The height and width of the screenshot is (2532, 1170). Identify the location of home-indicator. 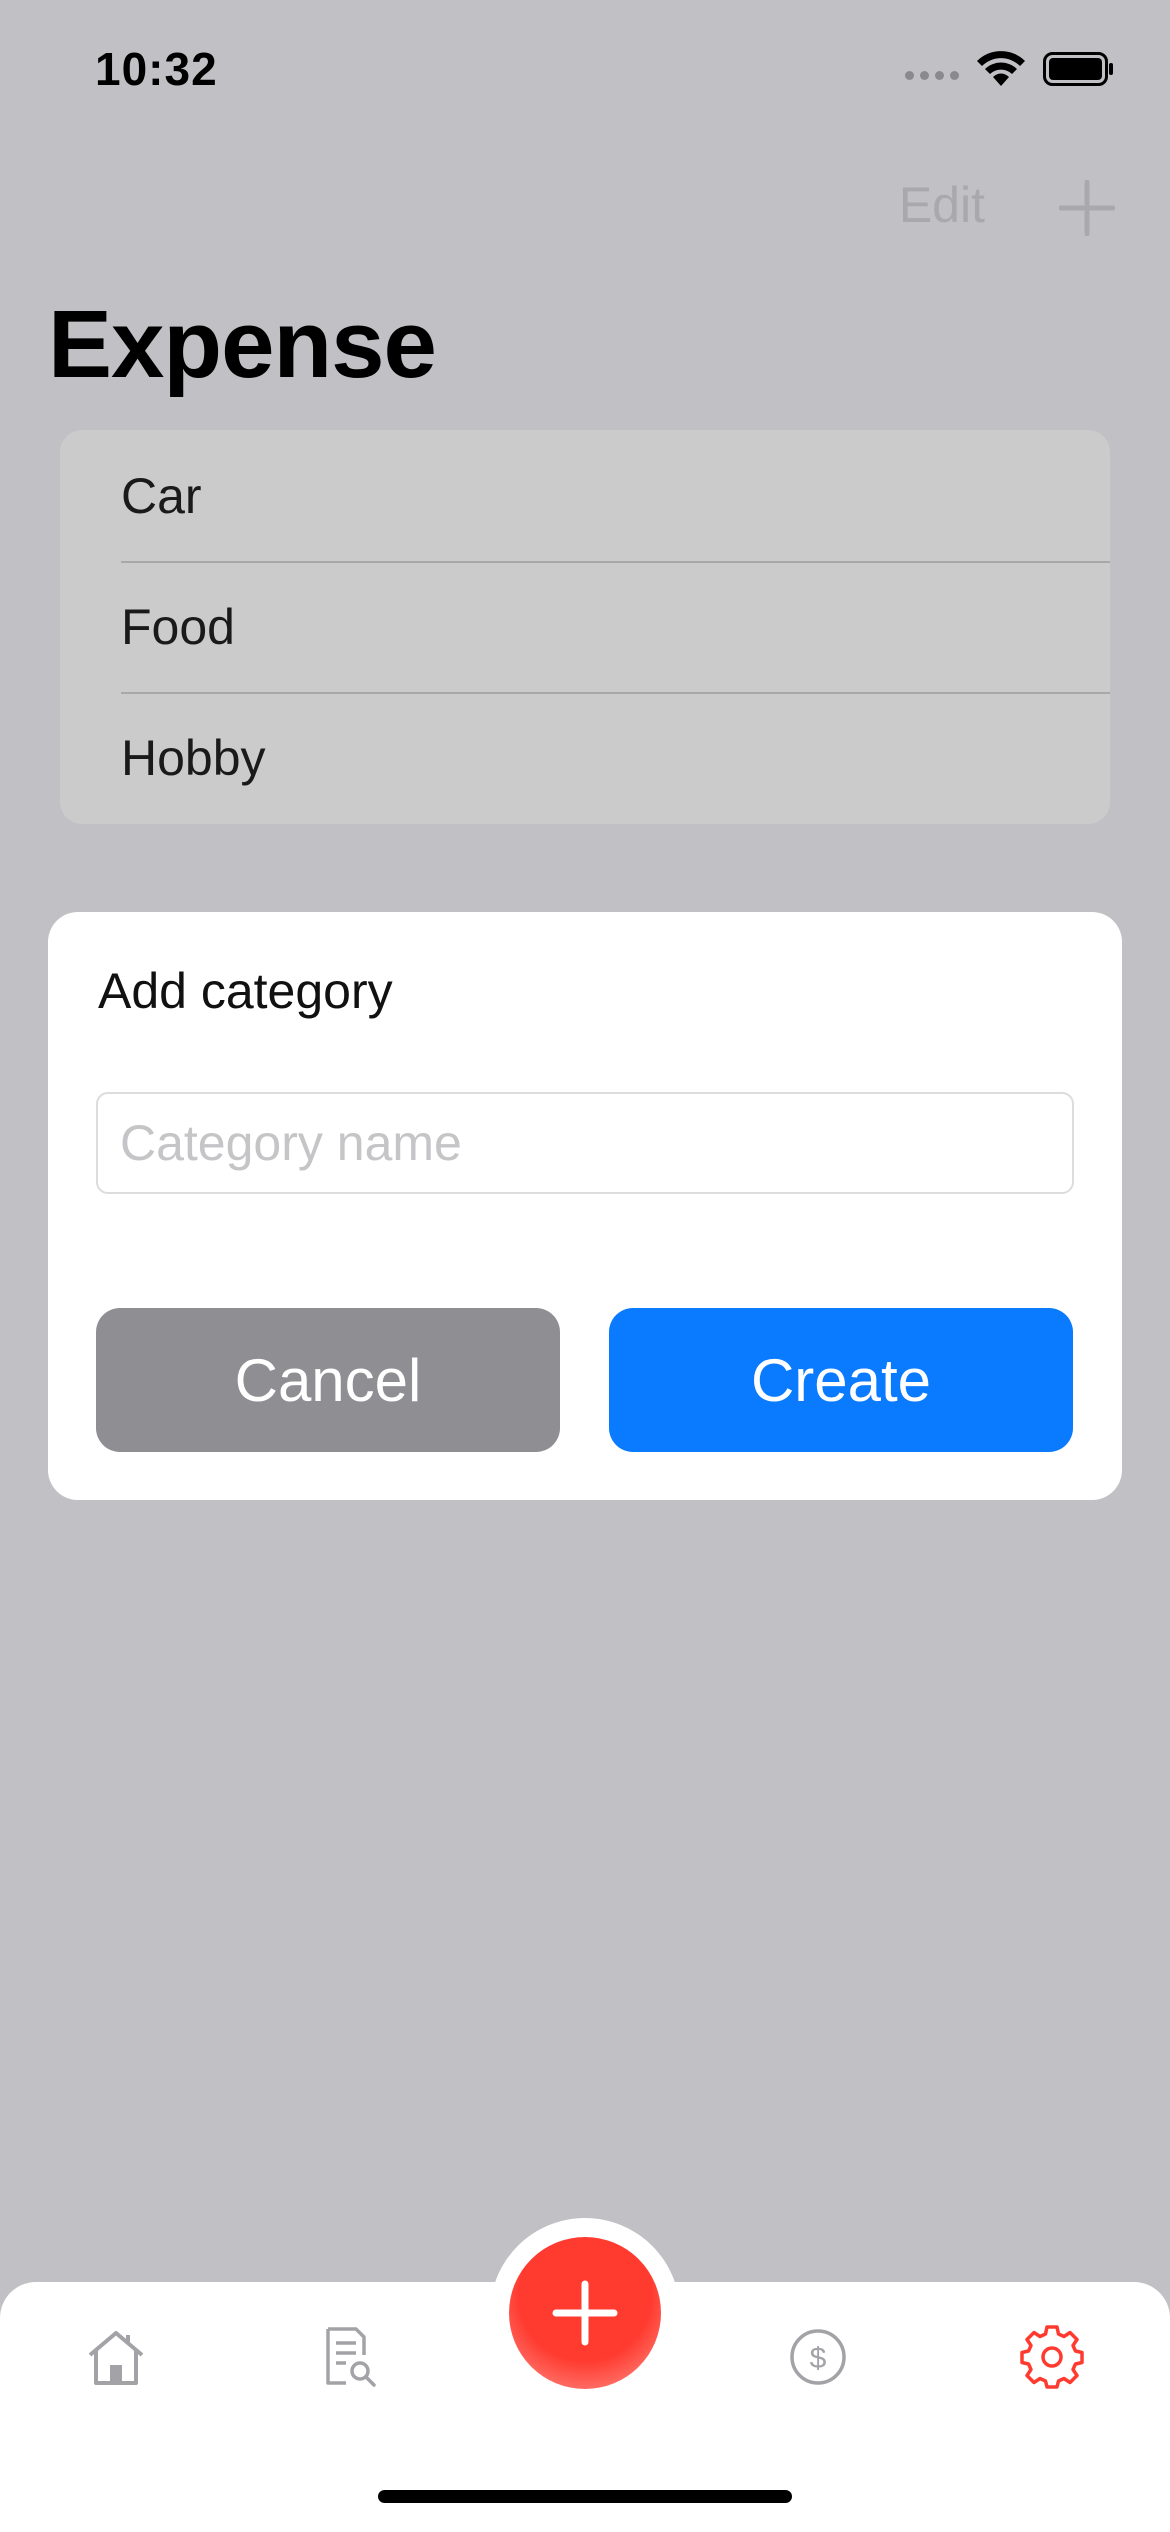
(585, 2496).